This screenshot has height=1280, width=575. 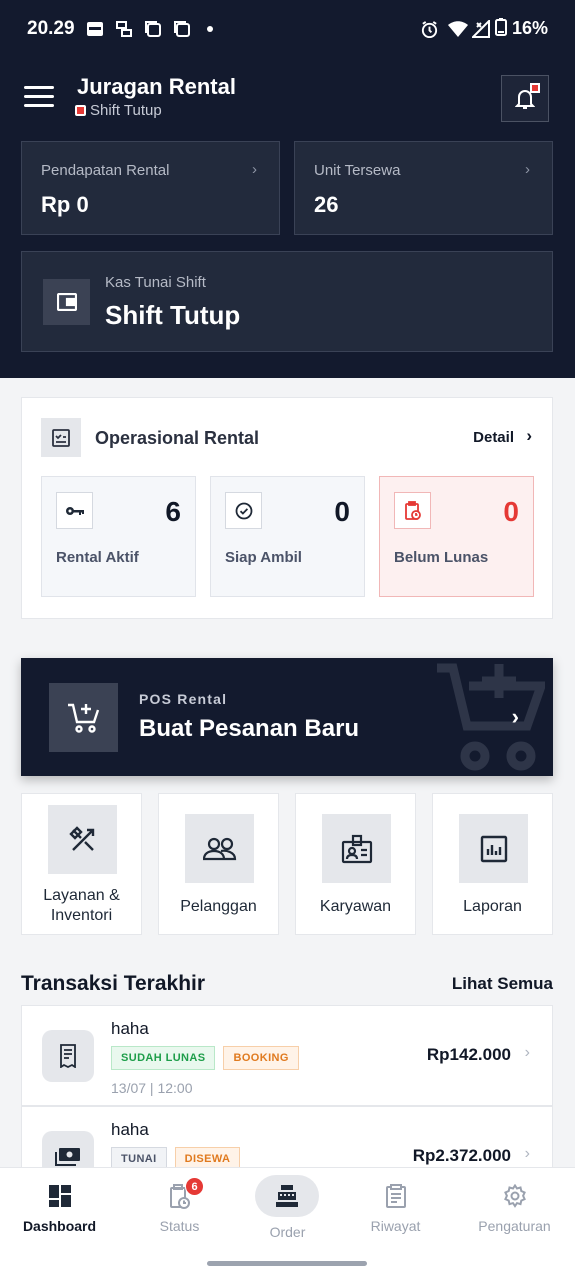 What do you see at coordinates (105, 170) in the screenshot?
I see `stat-label: Pendapatan Rental` at bounding box center [105, 170].